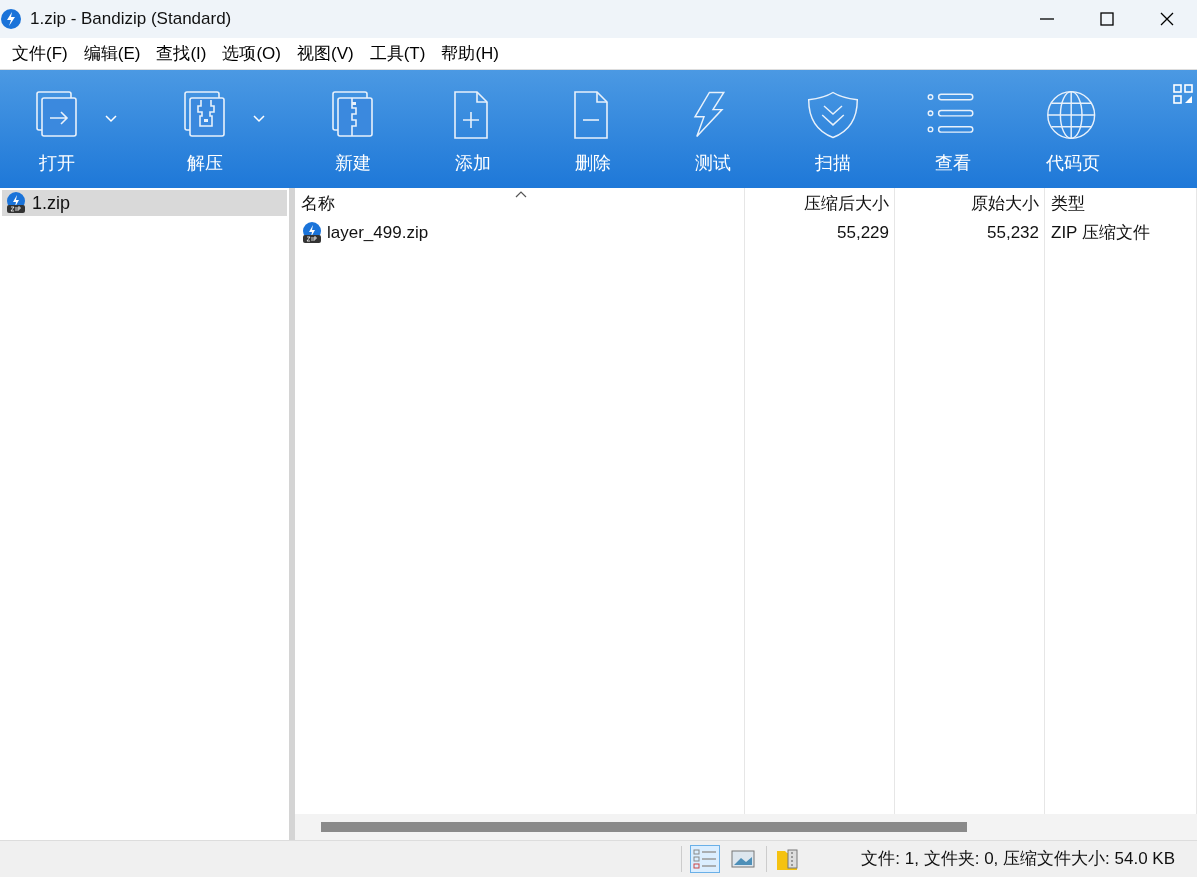 This screenshot has height=877, width=1197. What do you see at coordinates (470, 53) in the screenshot?
I see `menu-item: 帮助(H)` at bounding box center [470, 53].